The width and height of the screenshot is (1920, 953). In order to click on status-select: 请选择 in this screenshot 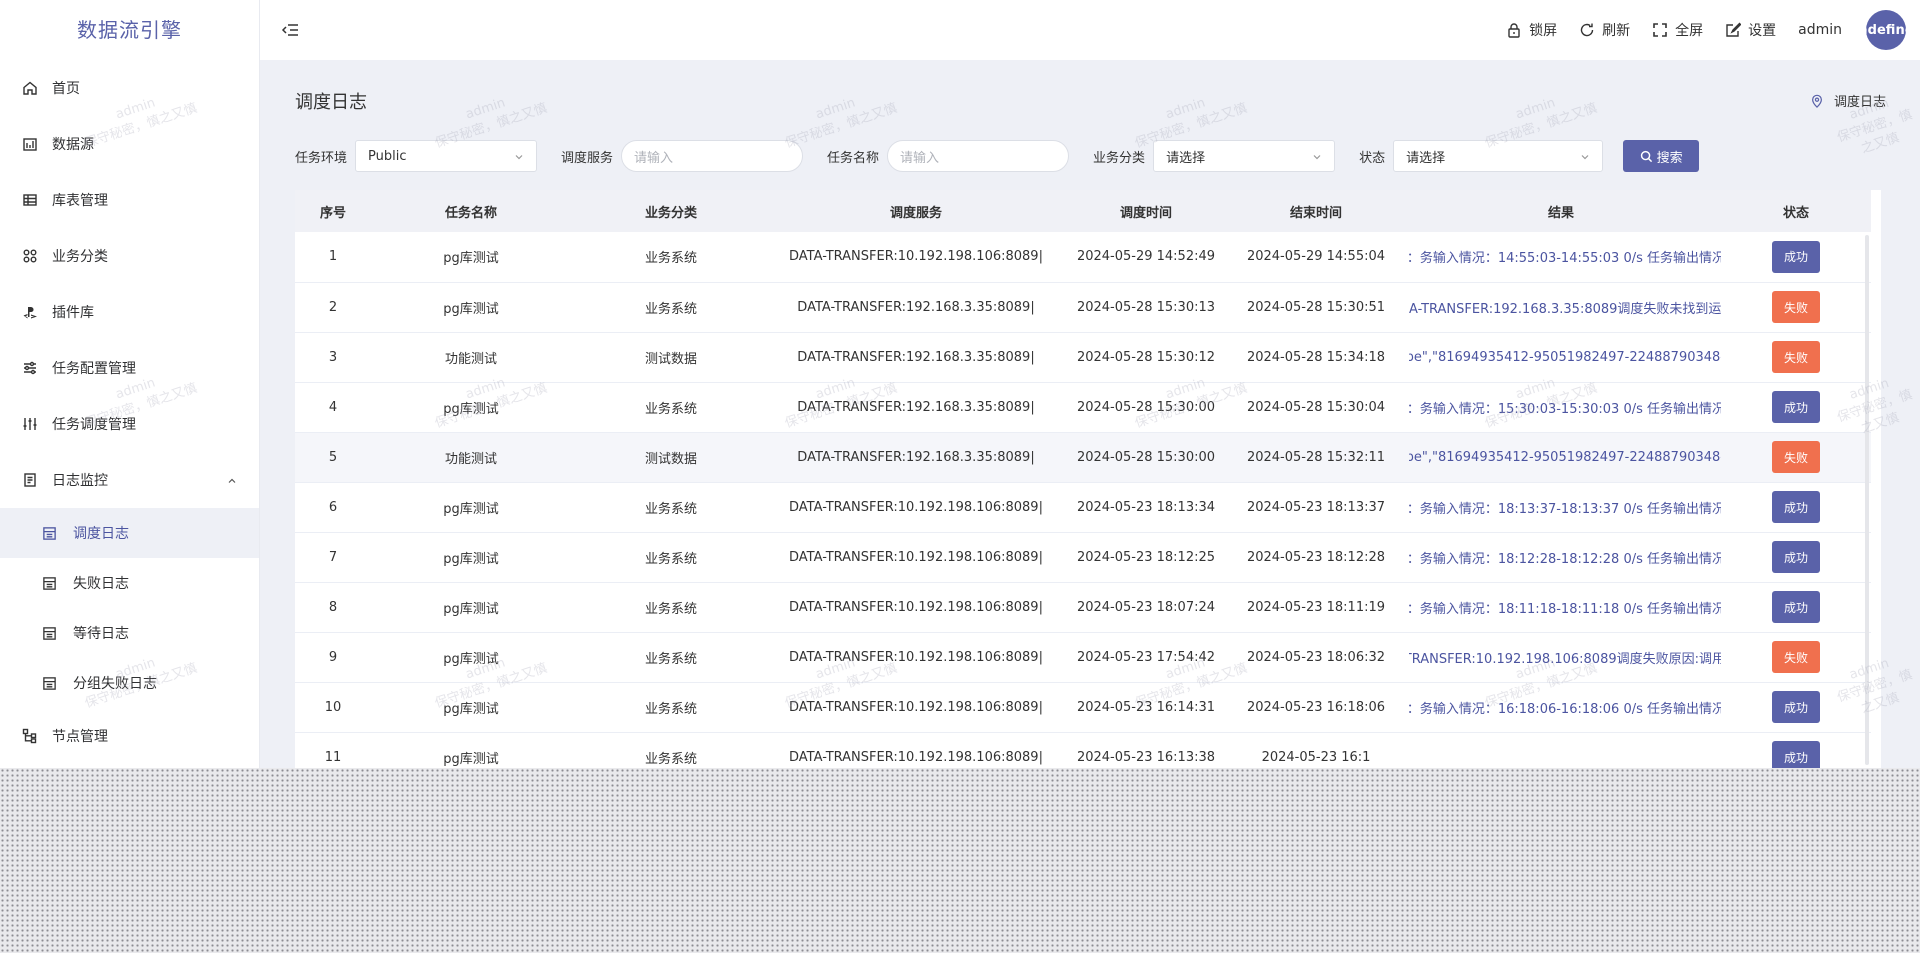, I will do `click(1498, 156)`.